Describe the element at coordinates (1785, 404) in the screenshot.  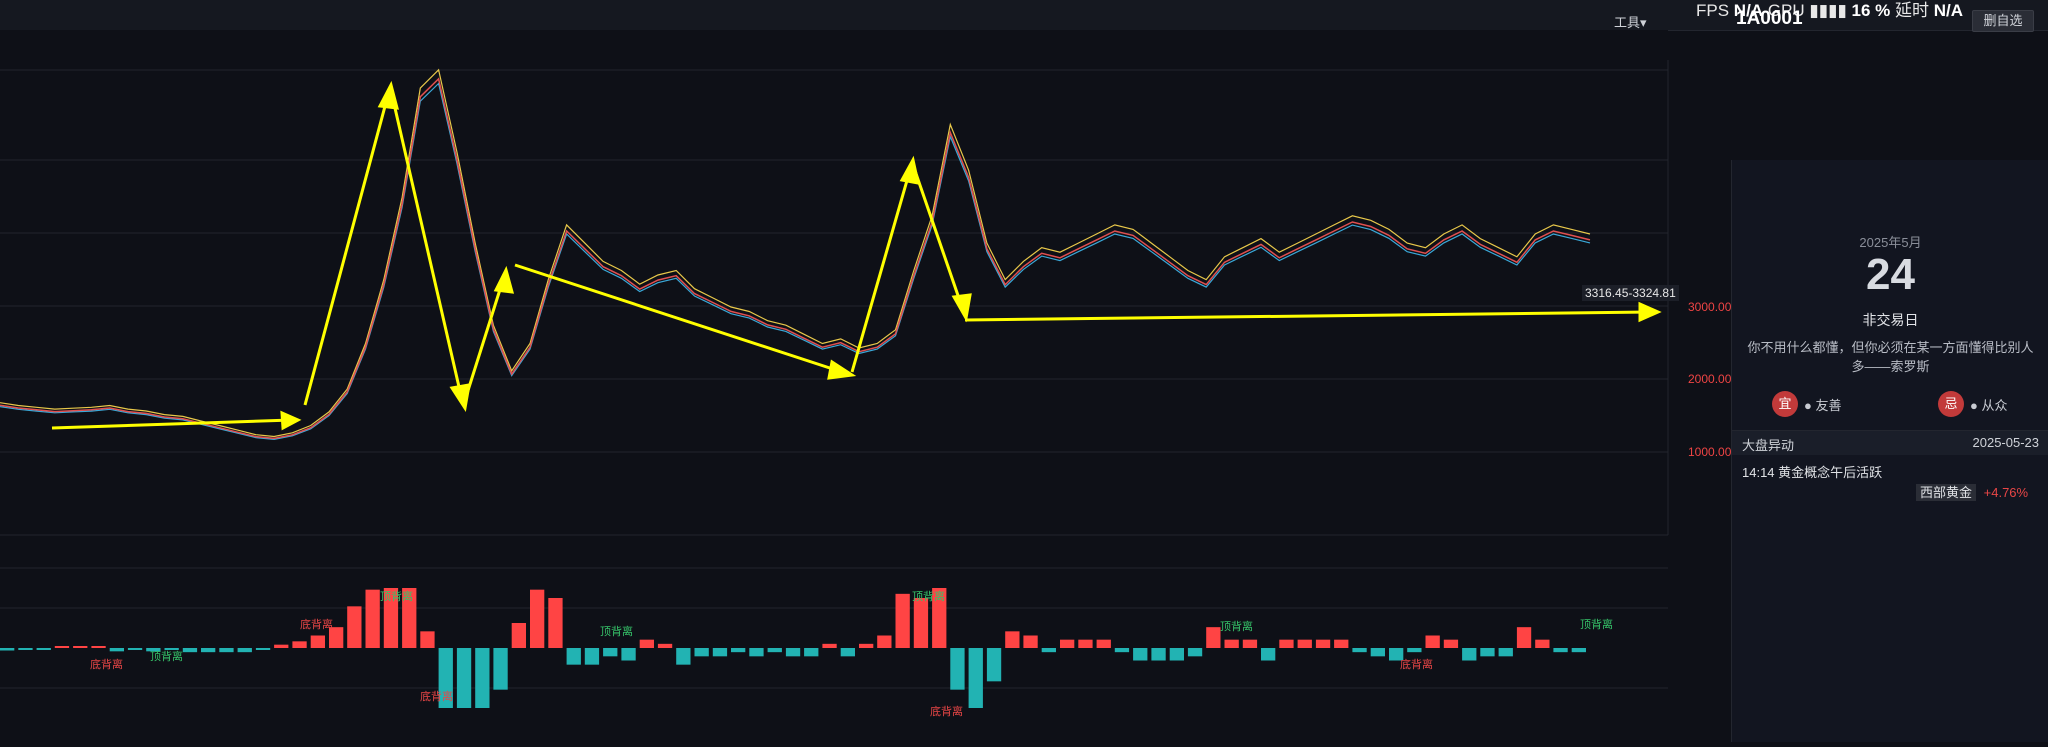
I see `yi-icon: 宜` at that location.